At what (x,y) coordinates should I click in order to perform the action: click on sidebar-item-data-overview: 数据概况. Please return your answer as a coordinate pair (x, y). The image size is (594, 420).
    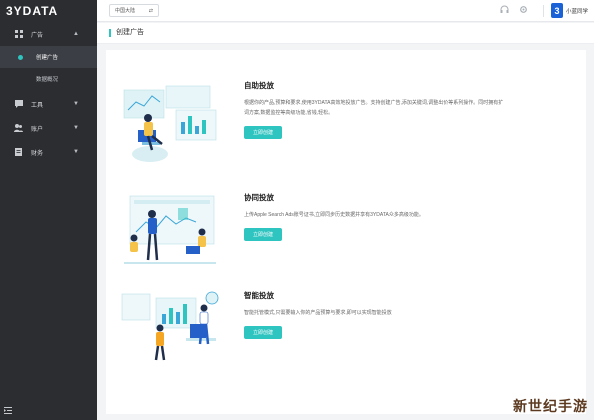
    Looking at the image, I should click on (48, 79).